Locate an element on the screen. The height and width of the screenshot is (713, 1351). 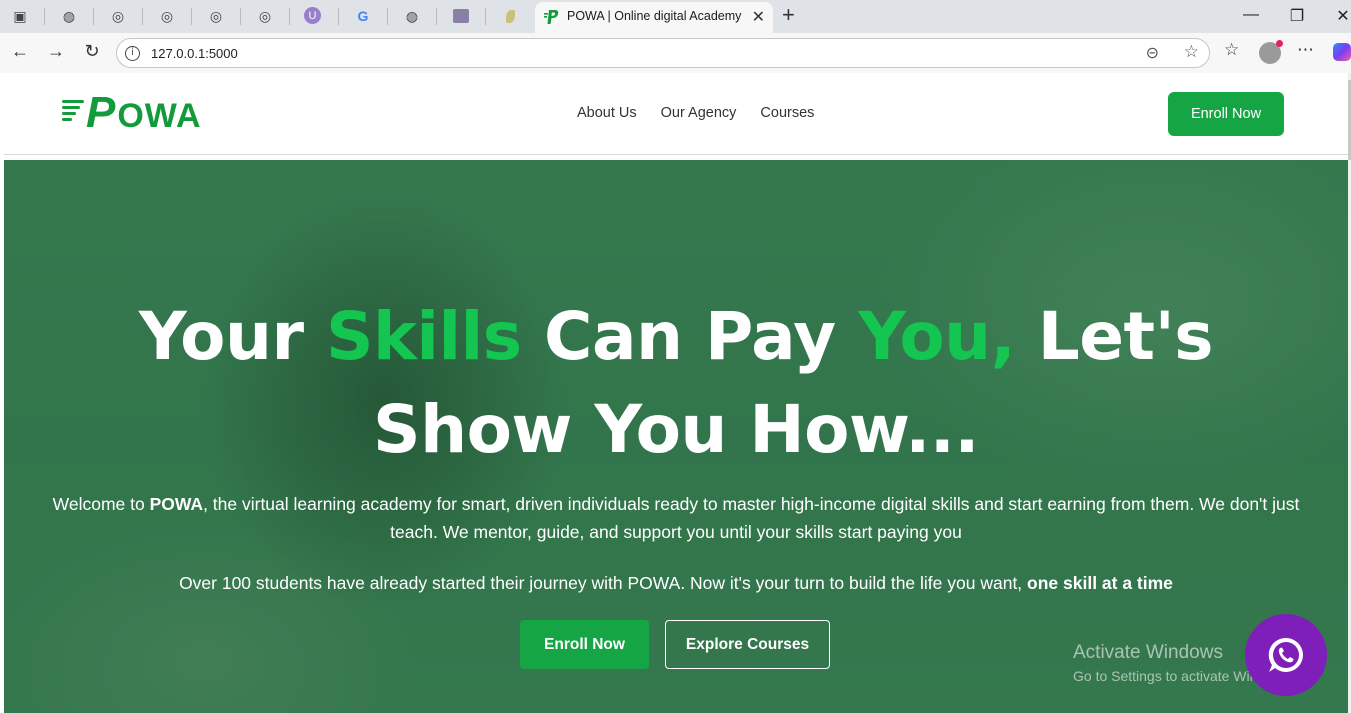
powa-p-icon is located at coordinates (551, 17).